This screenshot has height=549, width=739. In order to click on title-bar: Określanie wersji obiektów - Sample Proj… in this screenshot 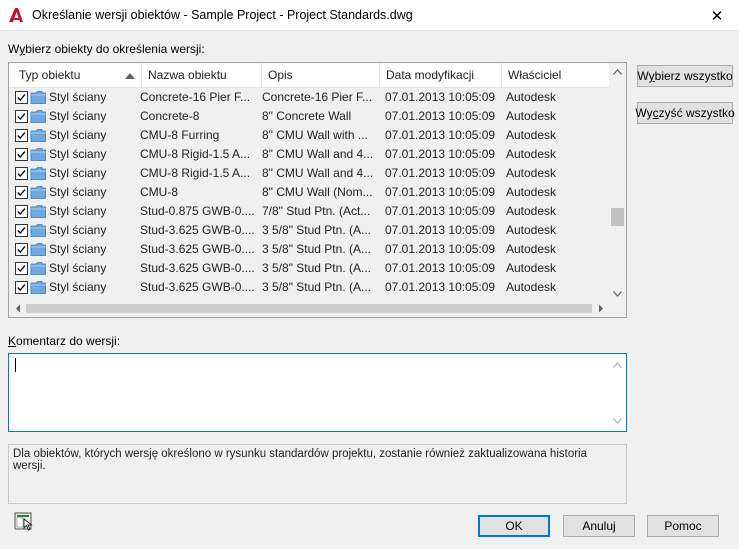, I will do `click(369, 15)`.